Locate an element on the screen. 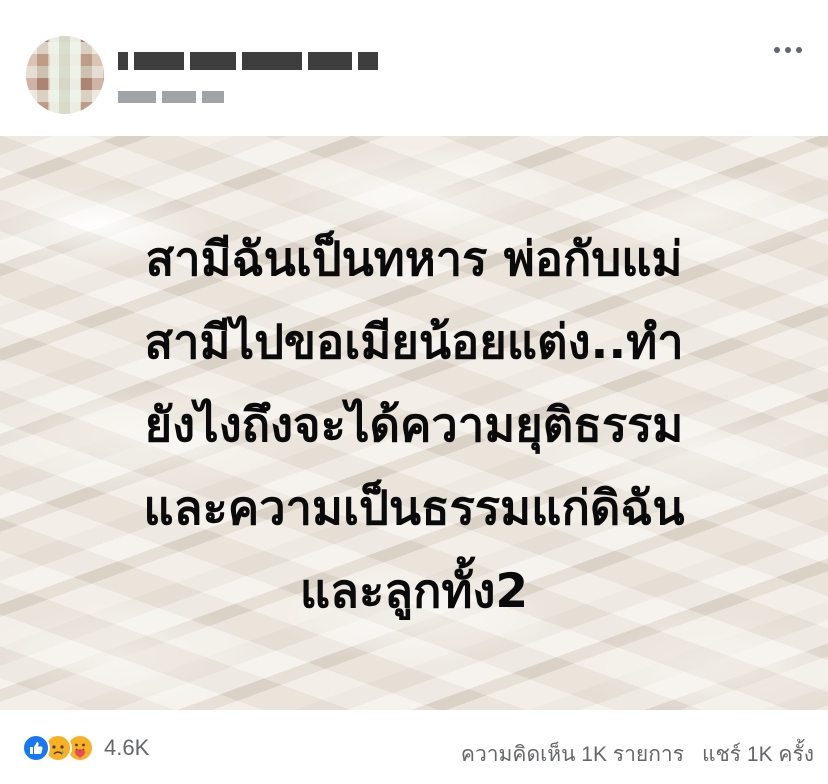 The width and height of the screenshot is (828, 784). more-dots-icon is located at coordinates (777, 50).